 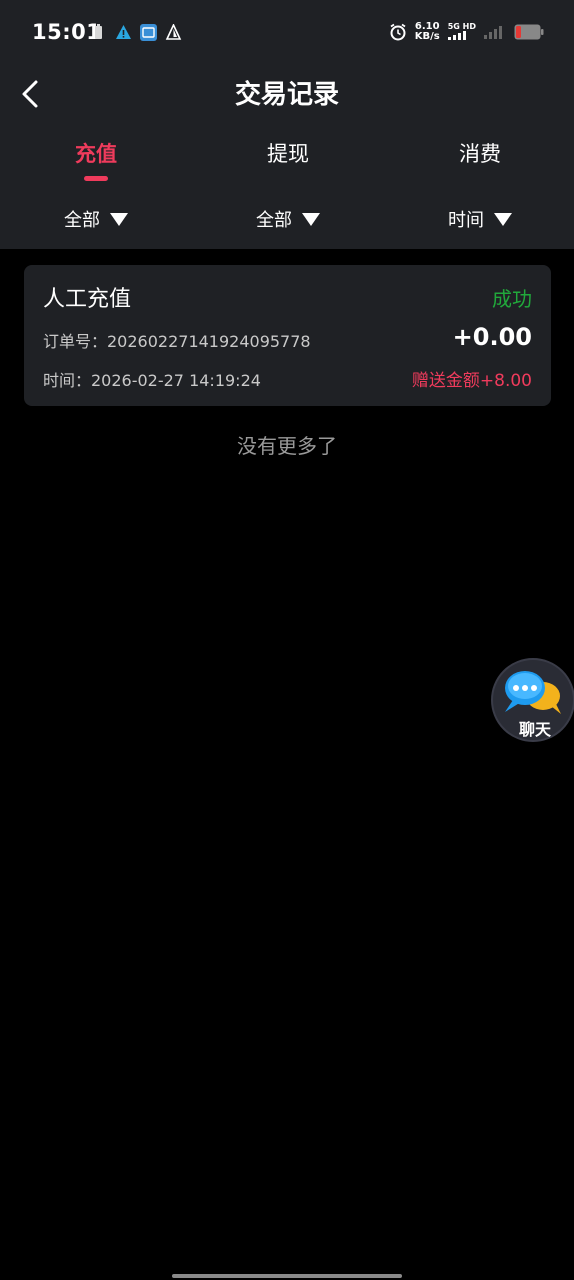 What do you see at coordinates (534, 729) in the screenshot?
I see `chat-button-label: 聊天` at bounding box center [534, 729].